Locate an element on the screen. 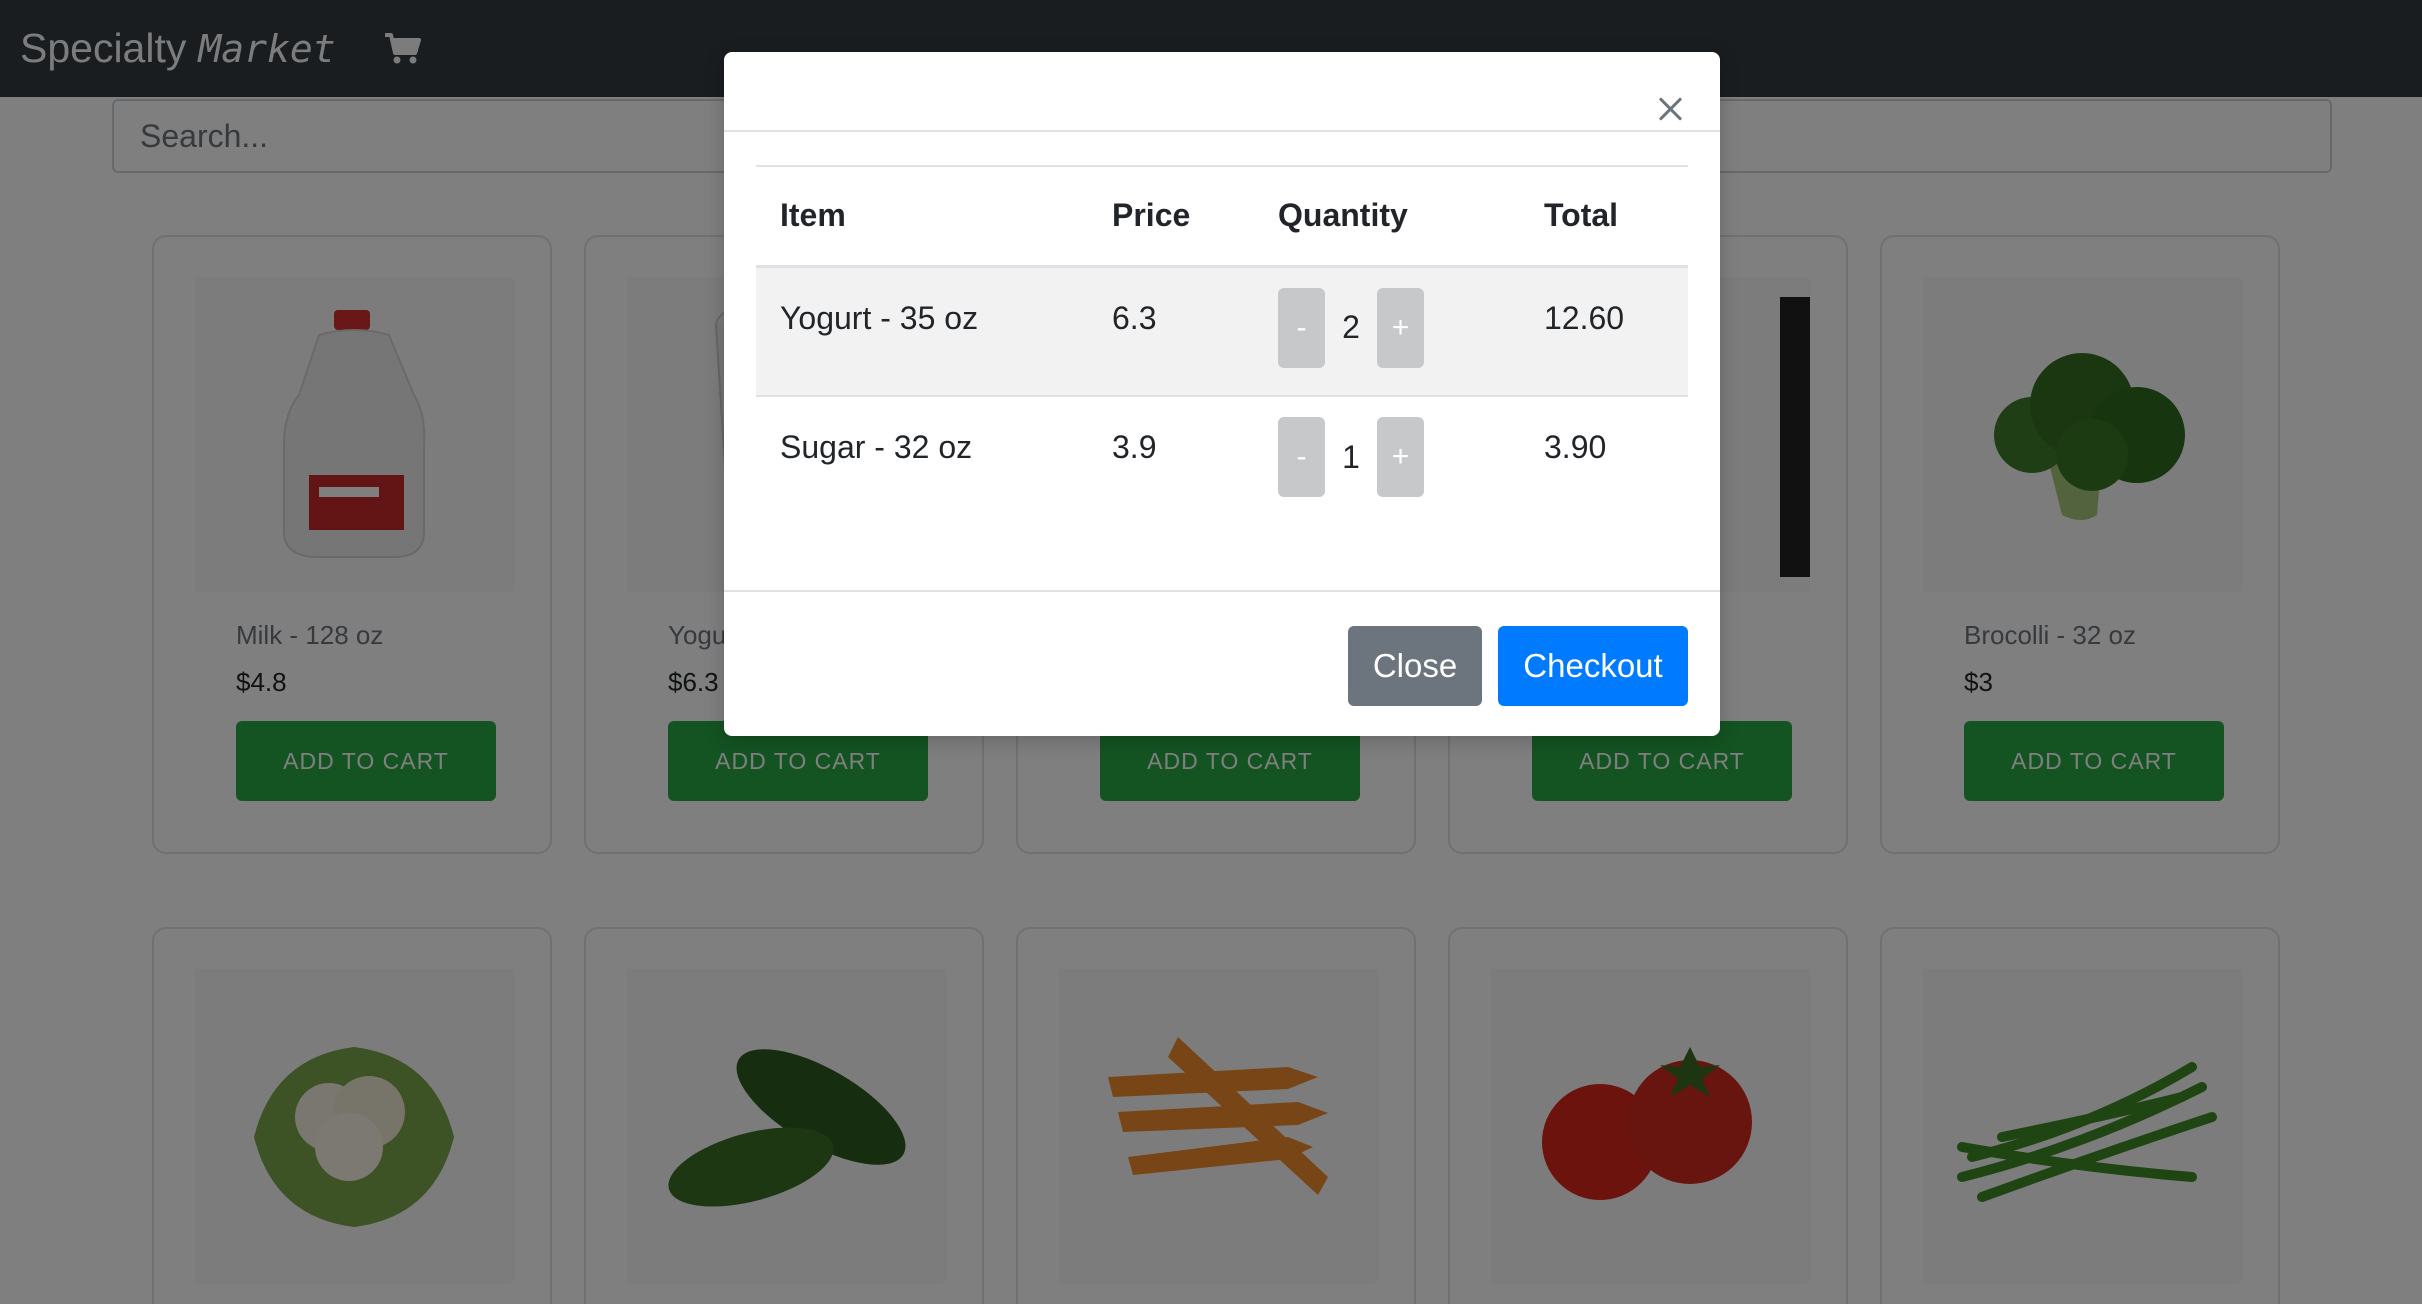 This screenshot has height=1304, width=2422. cart-item-total: 12.60 is located at coordinates (1604, 331).